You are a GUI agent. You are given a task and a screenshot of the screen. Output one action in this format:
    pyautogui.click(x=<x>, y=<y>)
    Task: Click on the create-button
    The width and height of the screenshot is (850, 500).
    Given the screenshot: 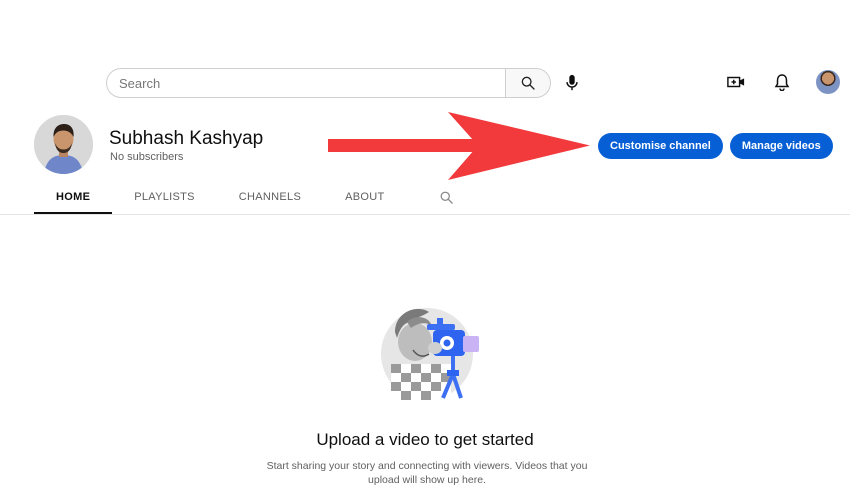 What is the action you would take?
    pyautogui.click(x=736, y=82)
    